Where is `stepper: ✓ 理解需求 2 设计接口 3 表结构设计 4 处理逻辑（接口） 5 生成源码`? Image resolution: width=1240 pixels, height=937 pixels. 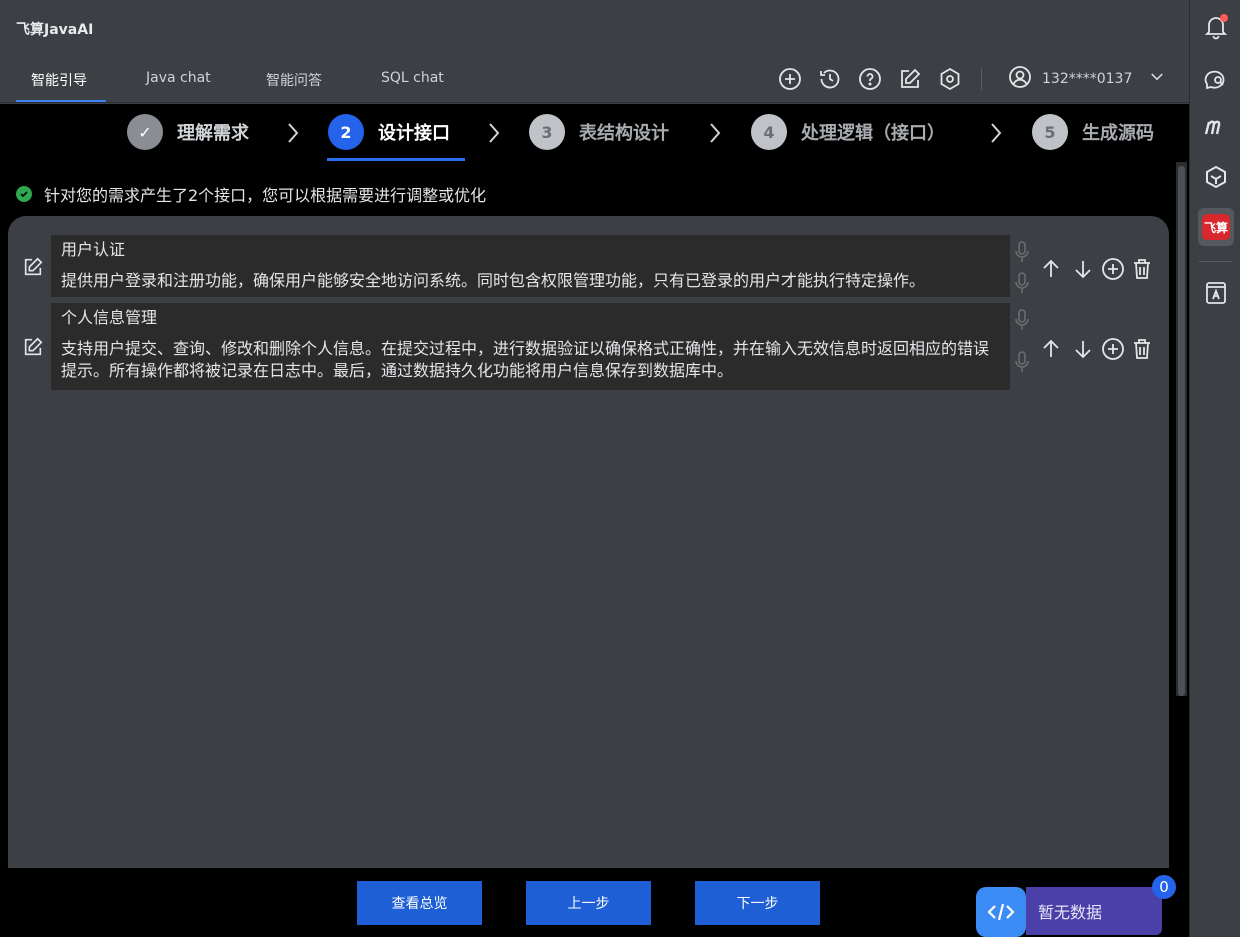 stepper: ✓ 理解需求 2 设计接口 3 表结构设计 4 处理逻辑（接口） 5 生成源码 is located at coordinates (594, 133).